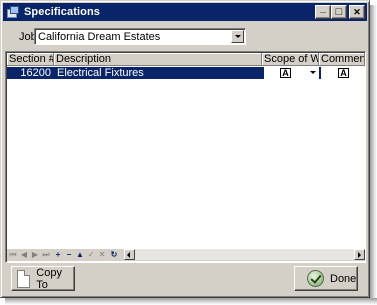 This screenshot has height=305, width=377. I want to click on delete-record-icon: −, so click(69, 254).